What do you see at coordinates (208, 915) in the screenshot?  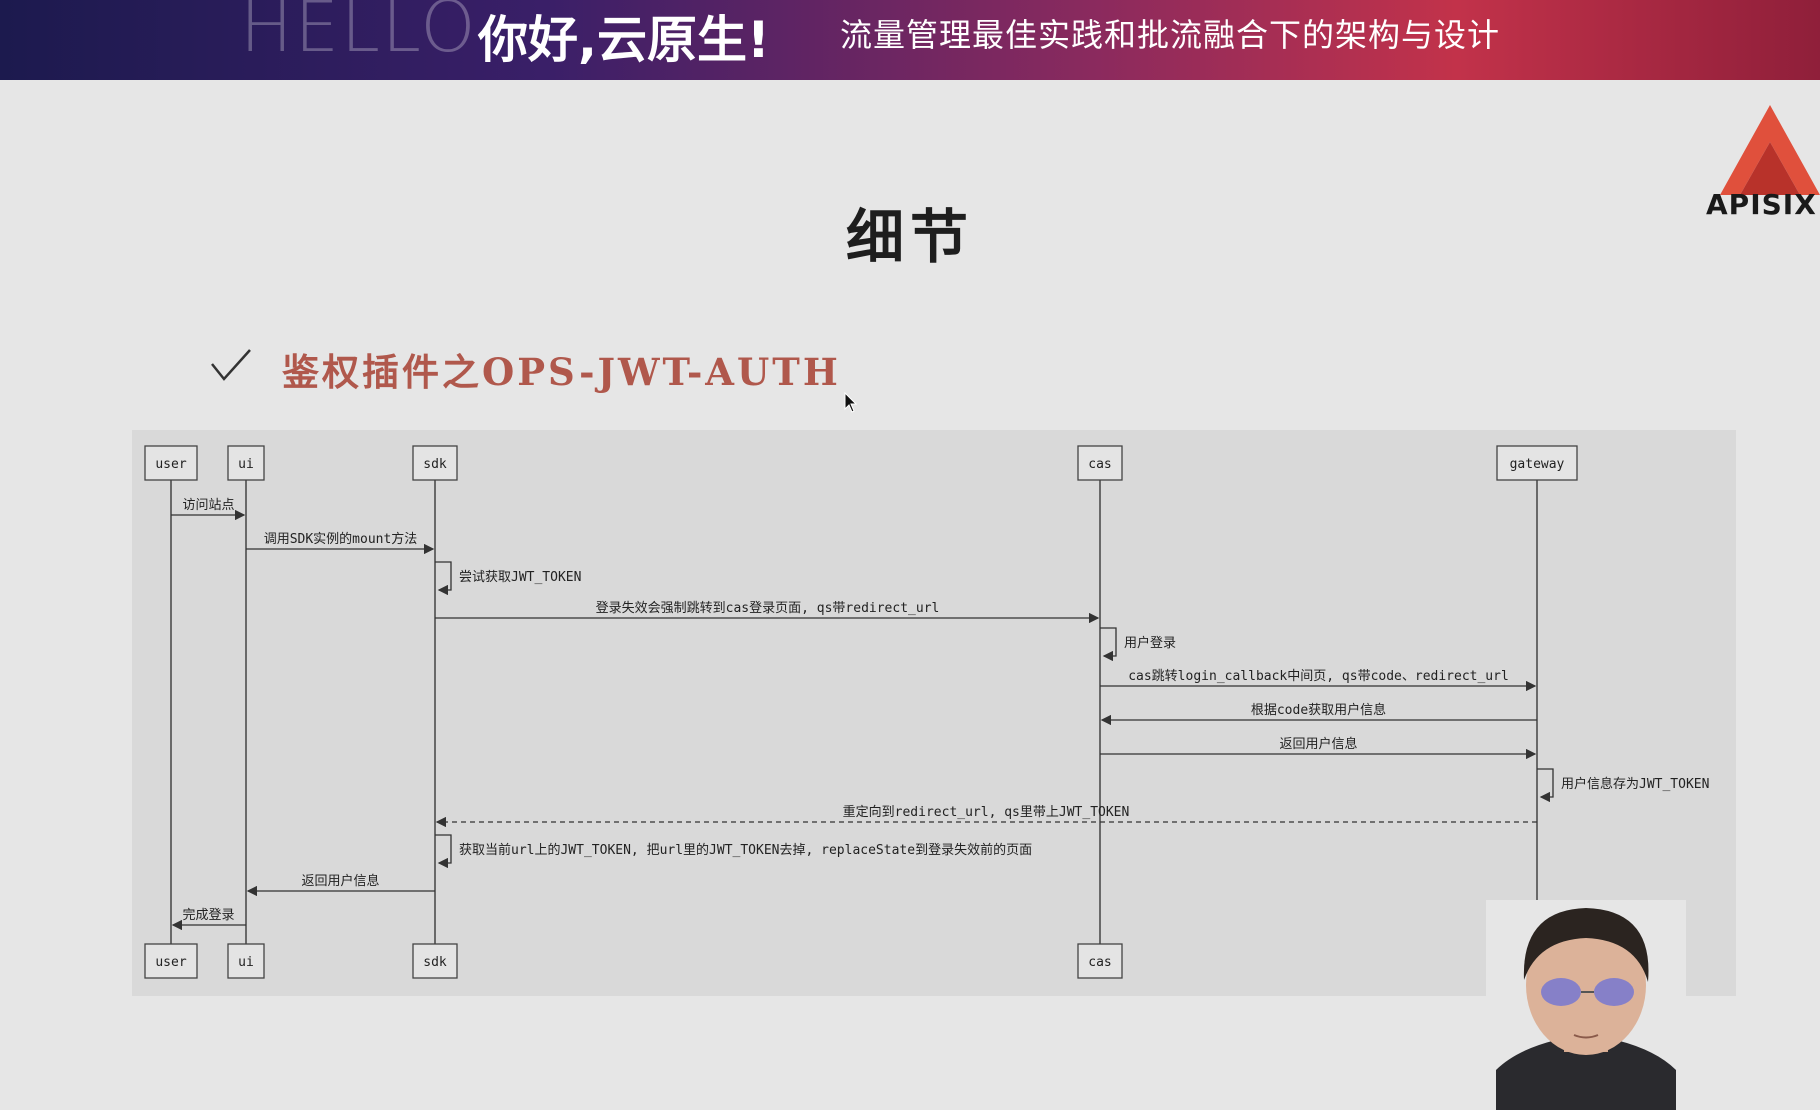 I see `message-label: 完成登录` at bounding box center [208, 915].